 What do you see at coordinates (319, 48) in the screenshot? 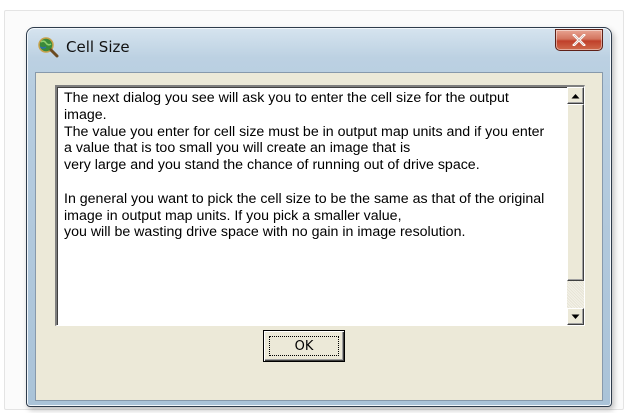
I see `title-bar: Cell Size` at bounding box center [319, 48].